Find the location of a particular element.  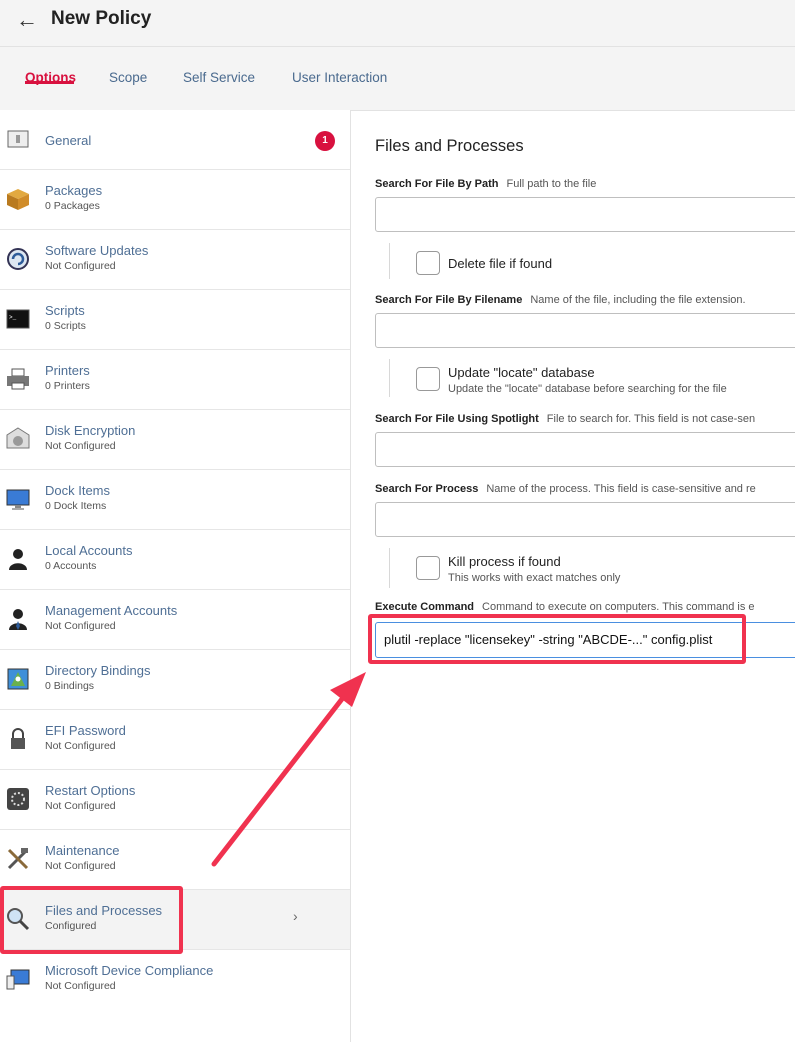

sidebar-item-label: Disk Encryption is located at coordinates (90, 430).